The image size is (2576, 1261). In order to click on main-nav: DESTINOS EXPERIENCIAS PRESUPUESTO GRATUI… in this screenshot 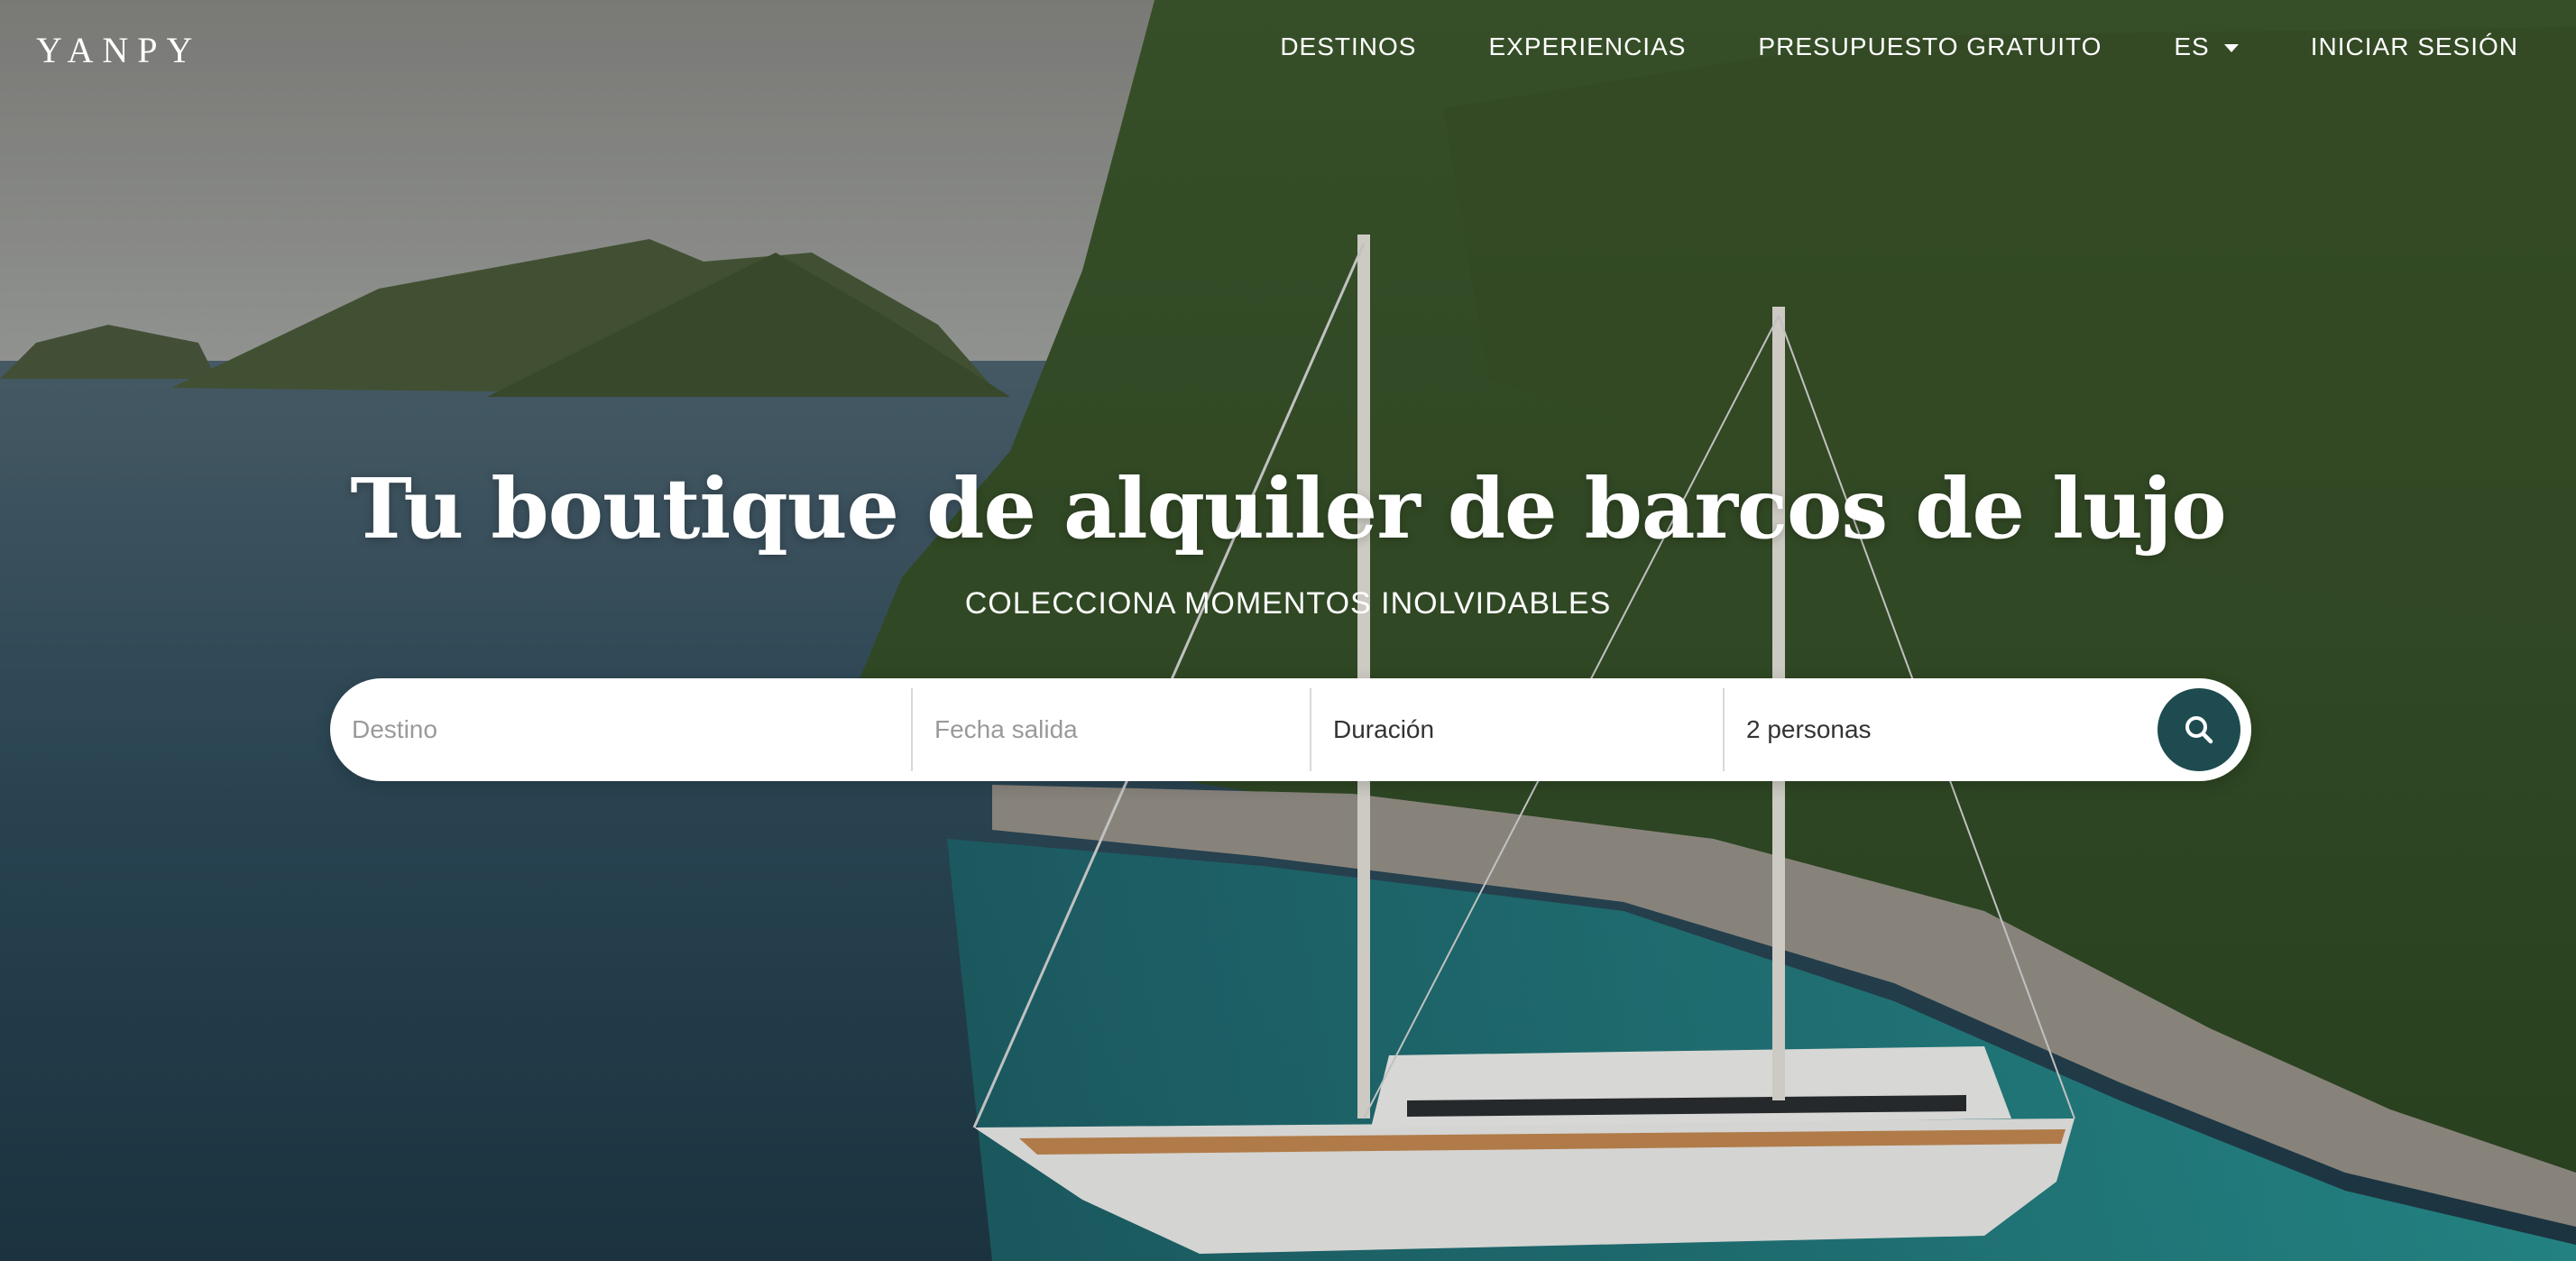, I will do `click(1863, 47)`.